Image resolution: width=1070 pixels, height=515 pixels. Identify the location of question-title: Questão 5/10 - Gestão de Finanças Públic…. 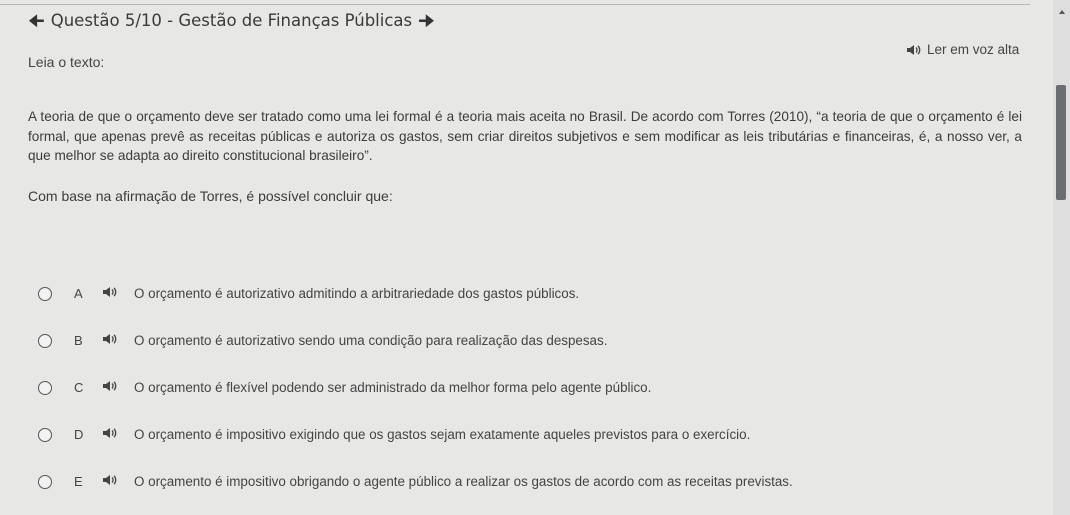
(231, 20).